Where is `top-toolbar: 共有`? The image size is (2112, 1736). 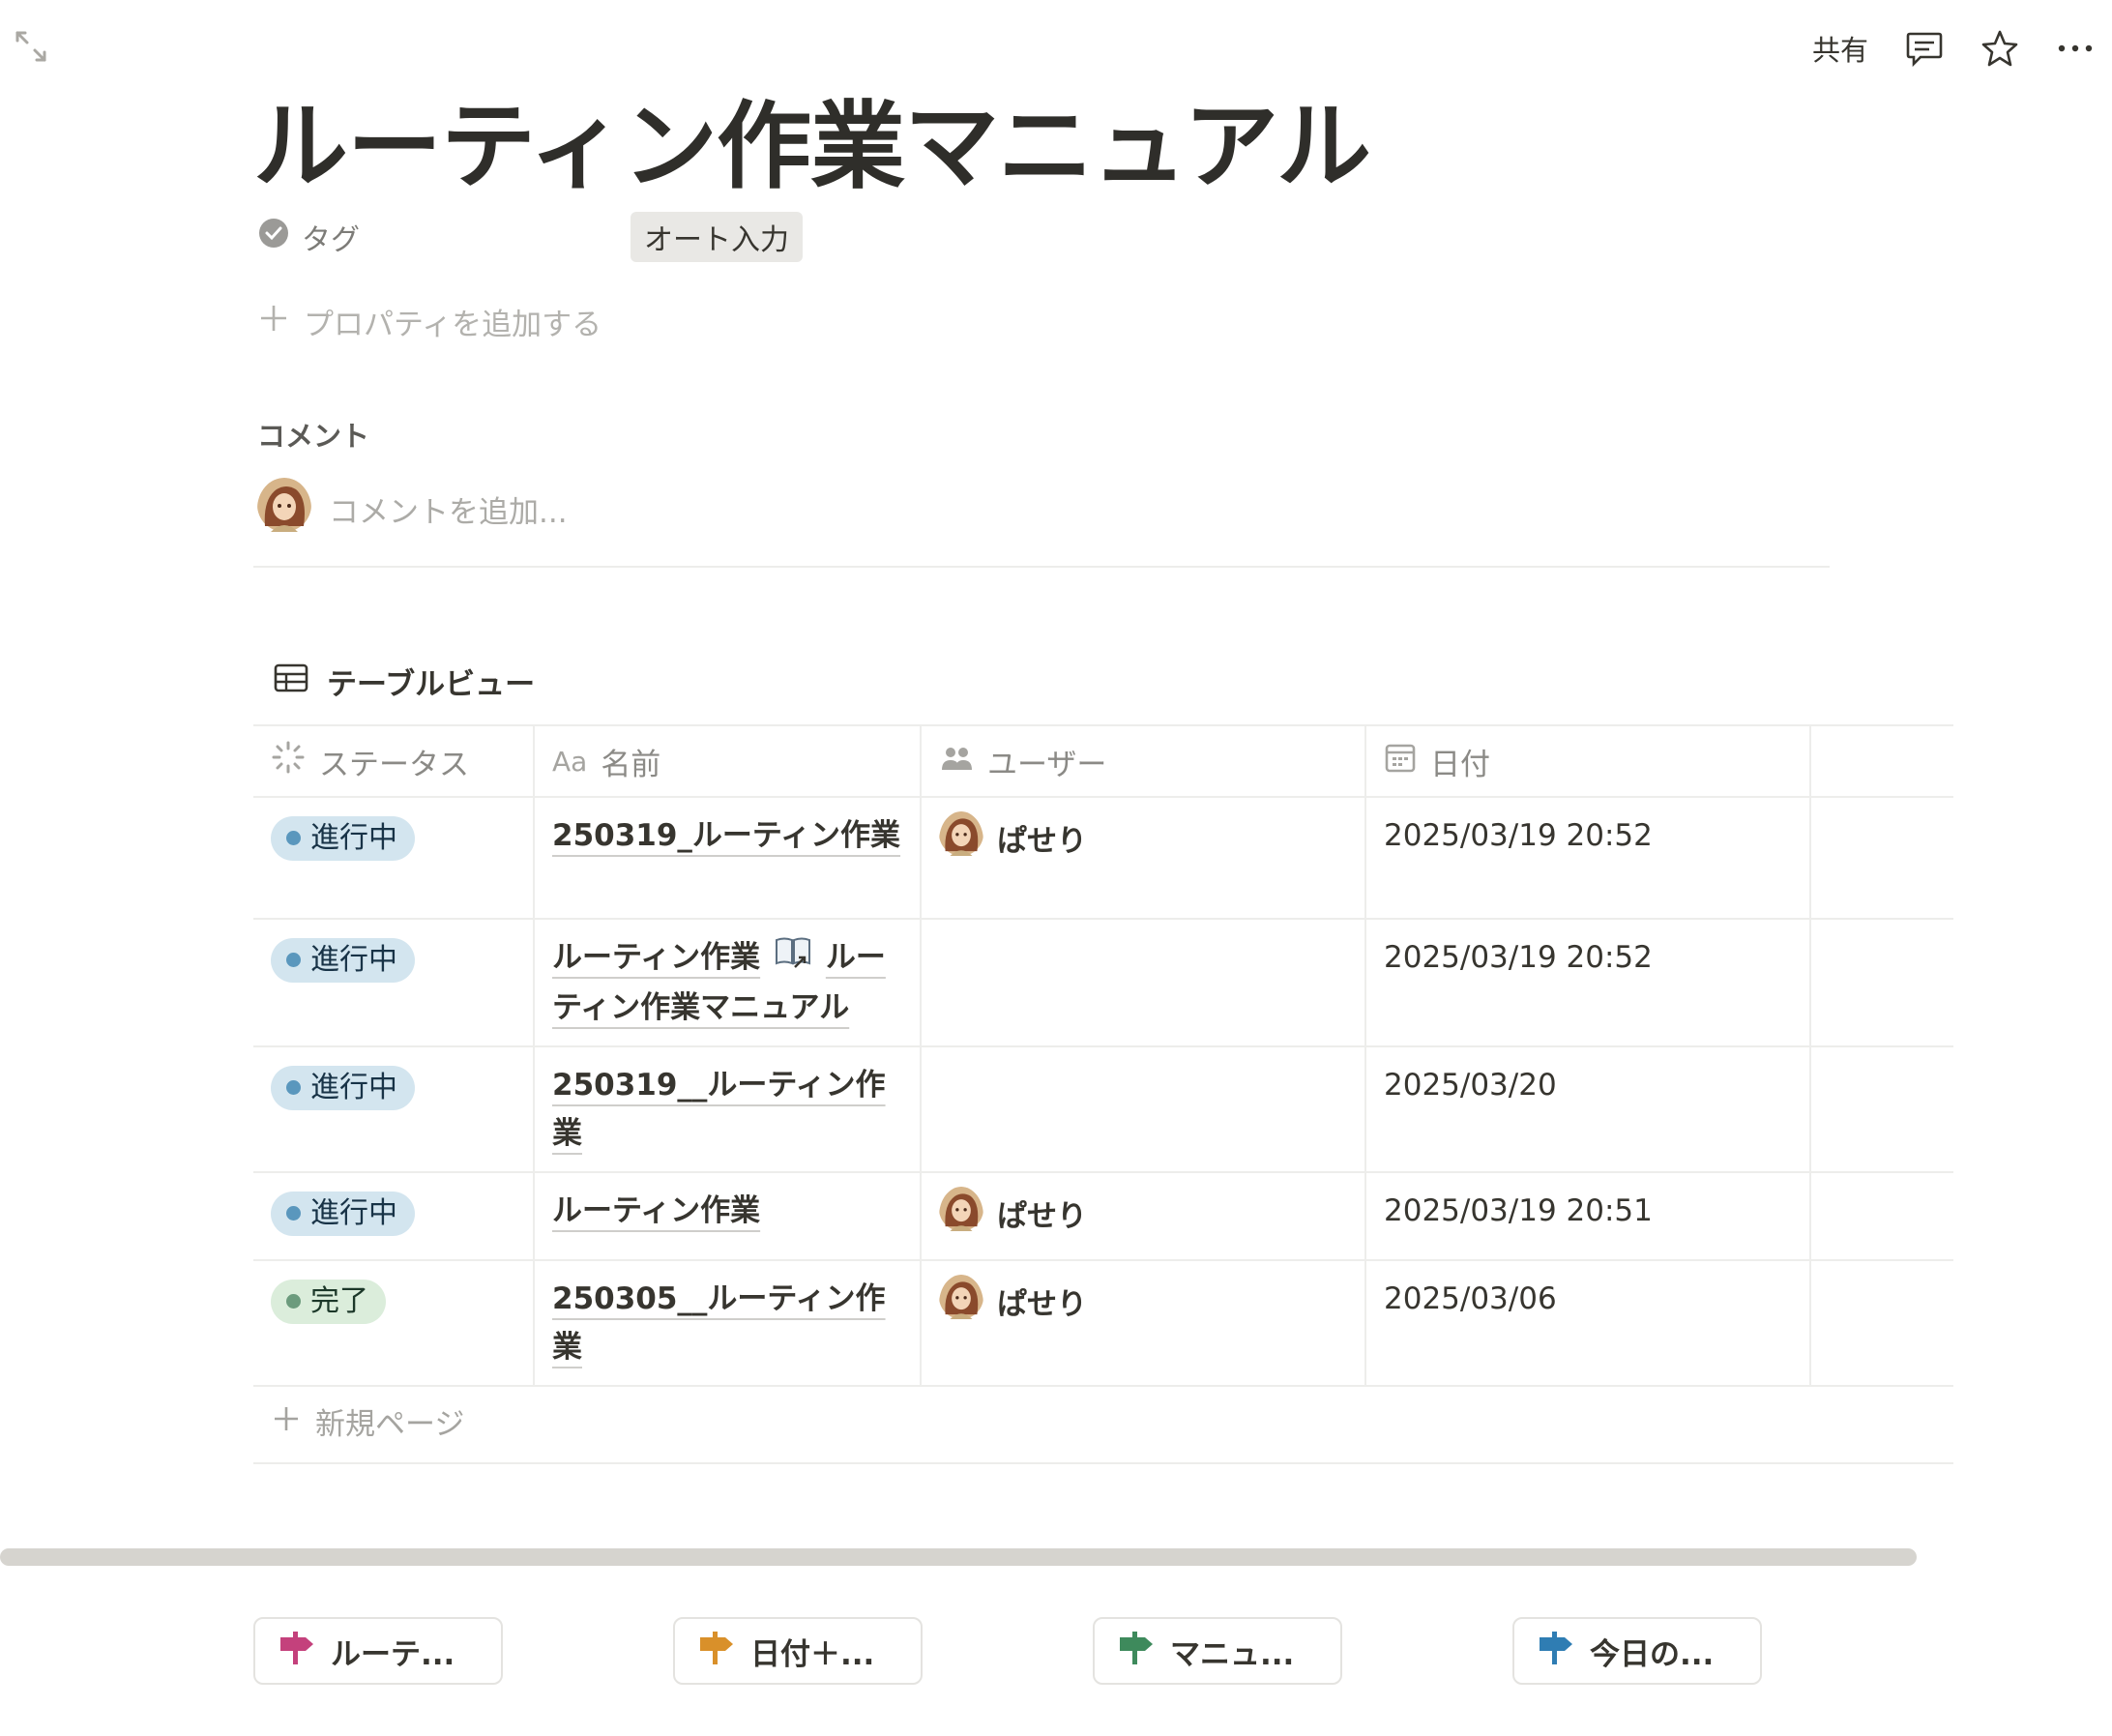
top-toolbar: 共有 is located at coordinates (1953, 48).